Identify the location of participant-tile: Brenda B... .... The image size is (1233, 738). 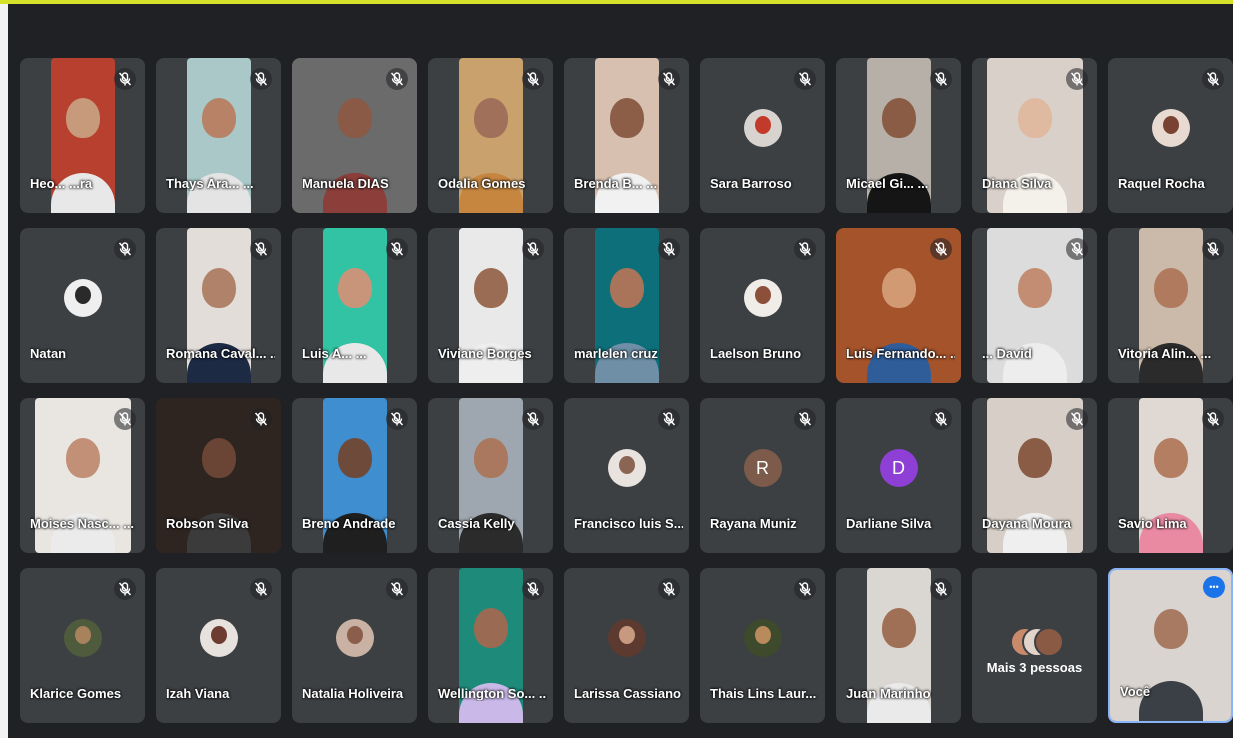
(626, 135).